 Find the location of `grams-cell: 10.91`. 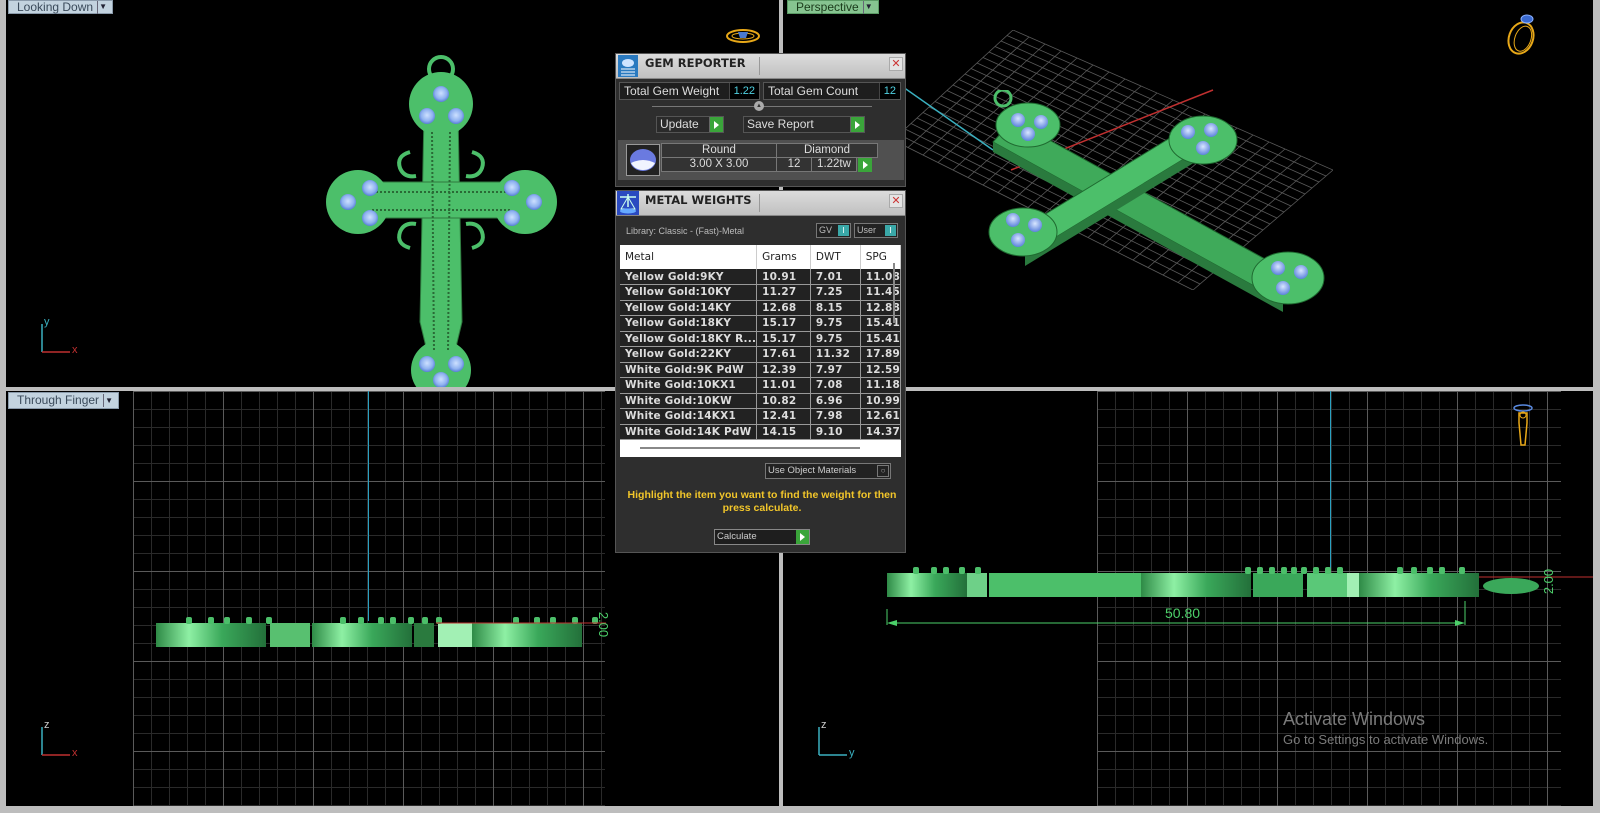

grams-cell: 10.91 is located at coordinates (783, 277).